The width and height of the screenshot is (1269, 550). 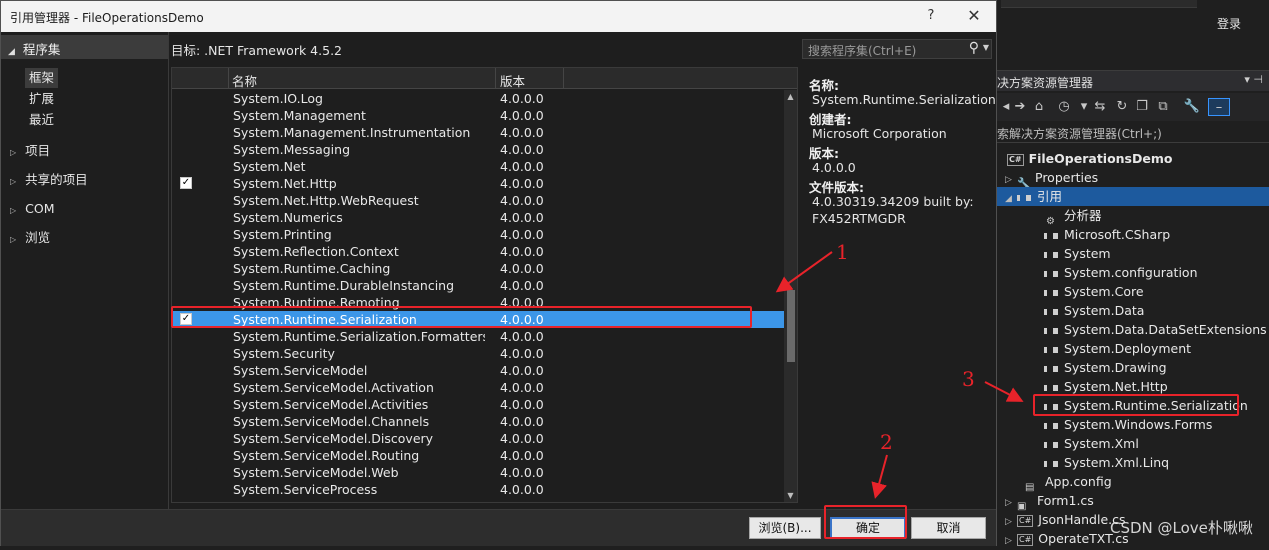 I want to click on nav-recent: 最近, so click(x=41, y=120).